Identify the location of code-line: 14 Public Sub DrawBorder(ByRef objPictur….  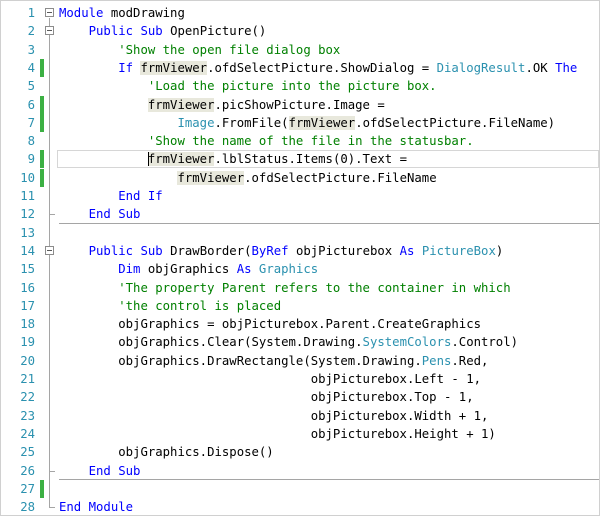
(300, 251).